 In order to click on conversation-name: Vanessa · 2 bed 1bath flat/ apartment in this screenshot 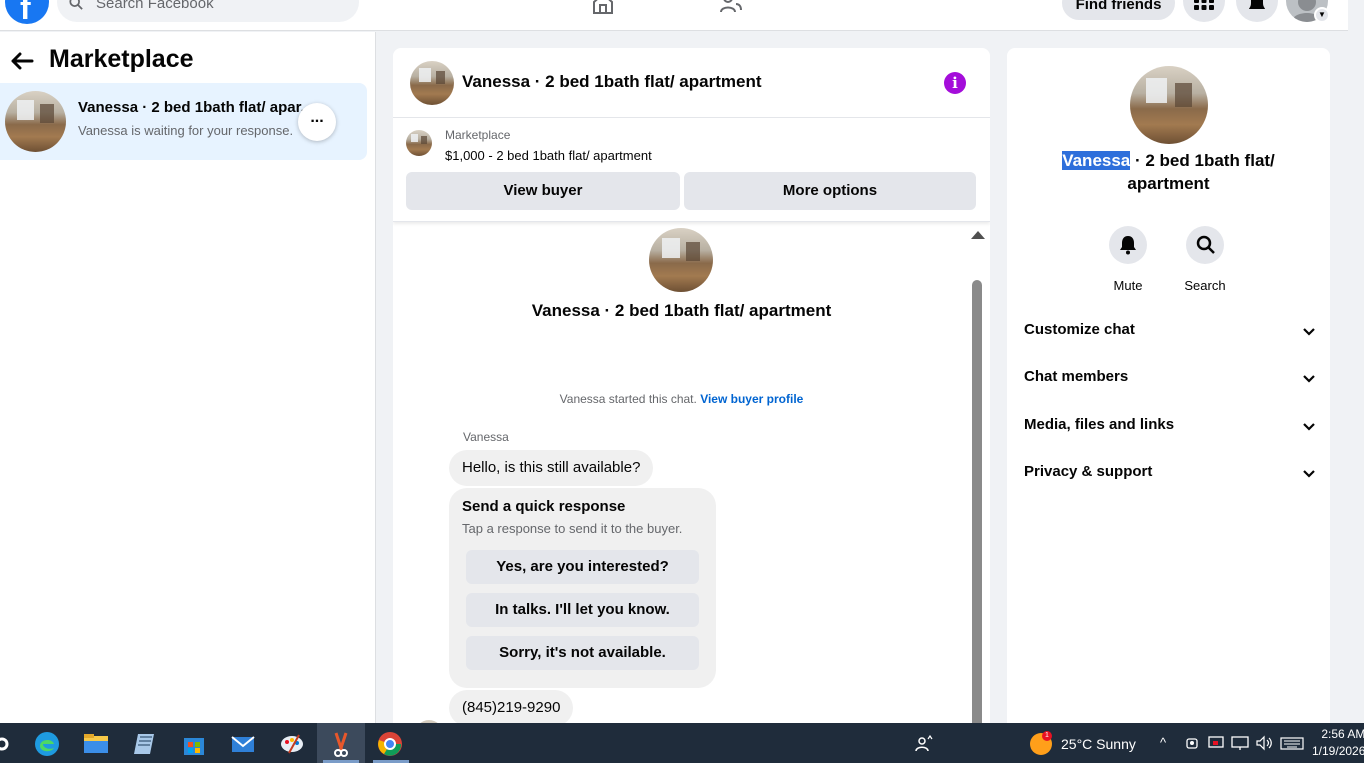, I will do `click(681, 310)`.